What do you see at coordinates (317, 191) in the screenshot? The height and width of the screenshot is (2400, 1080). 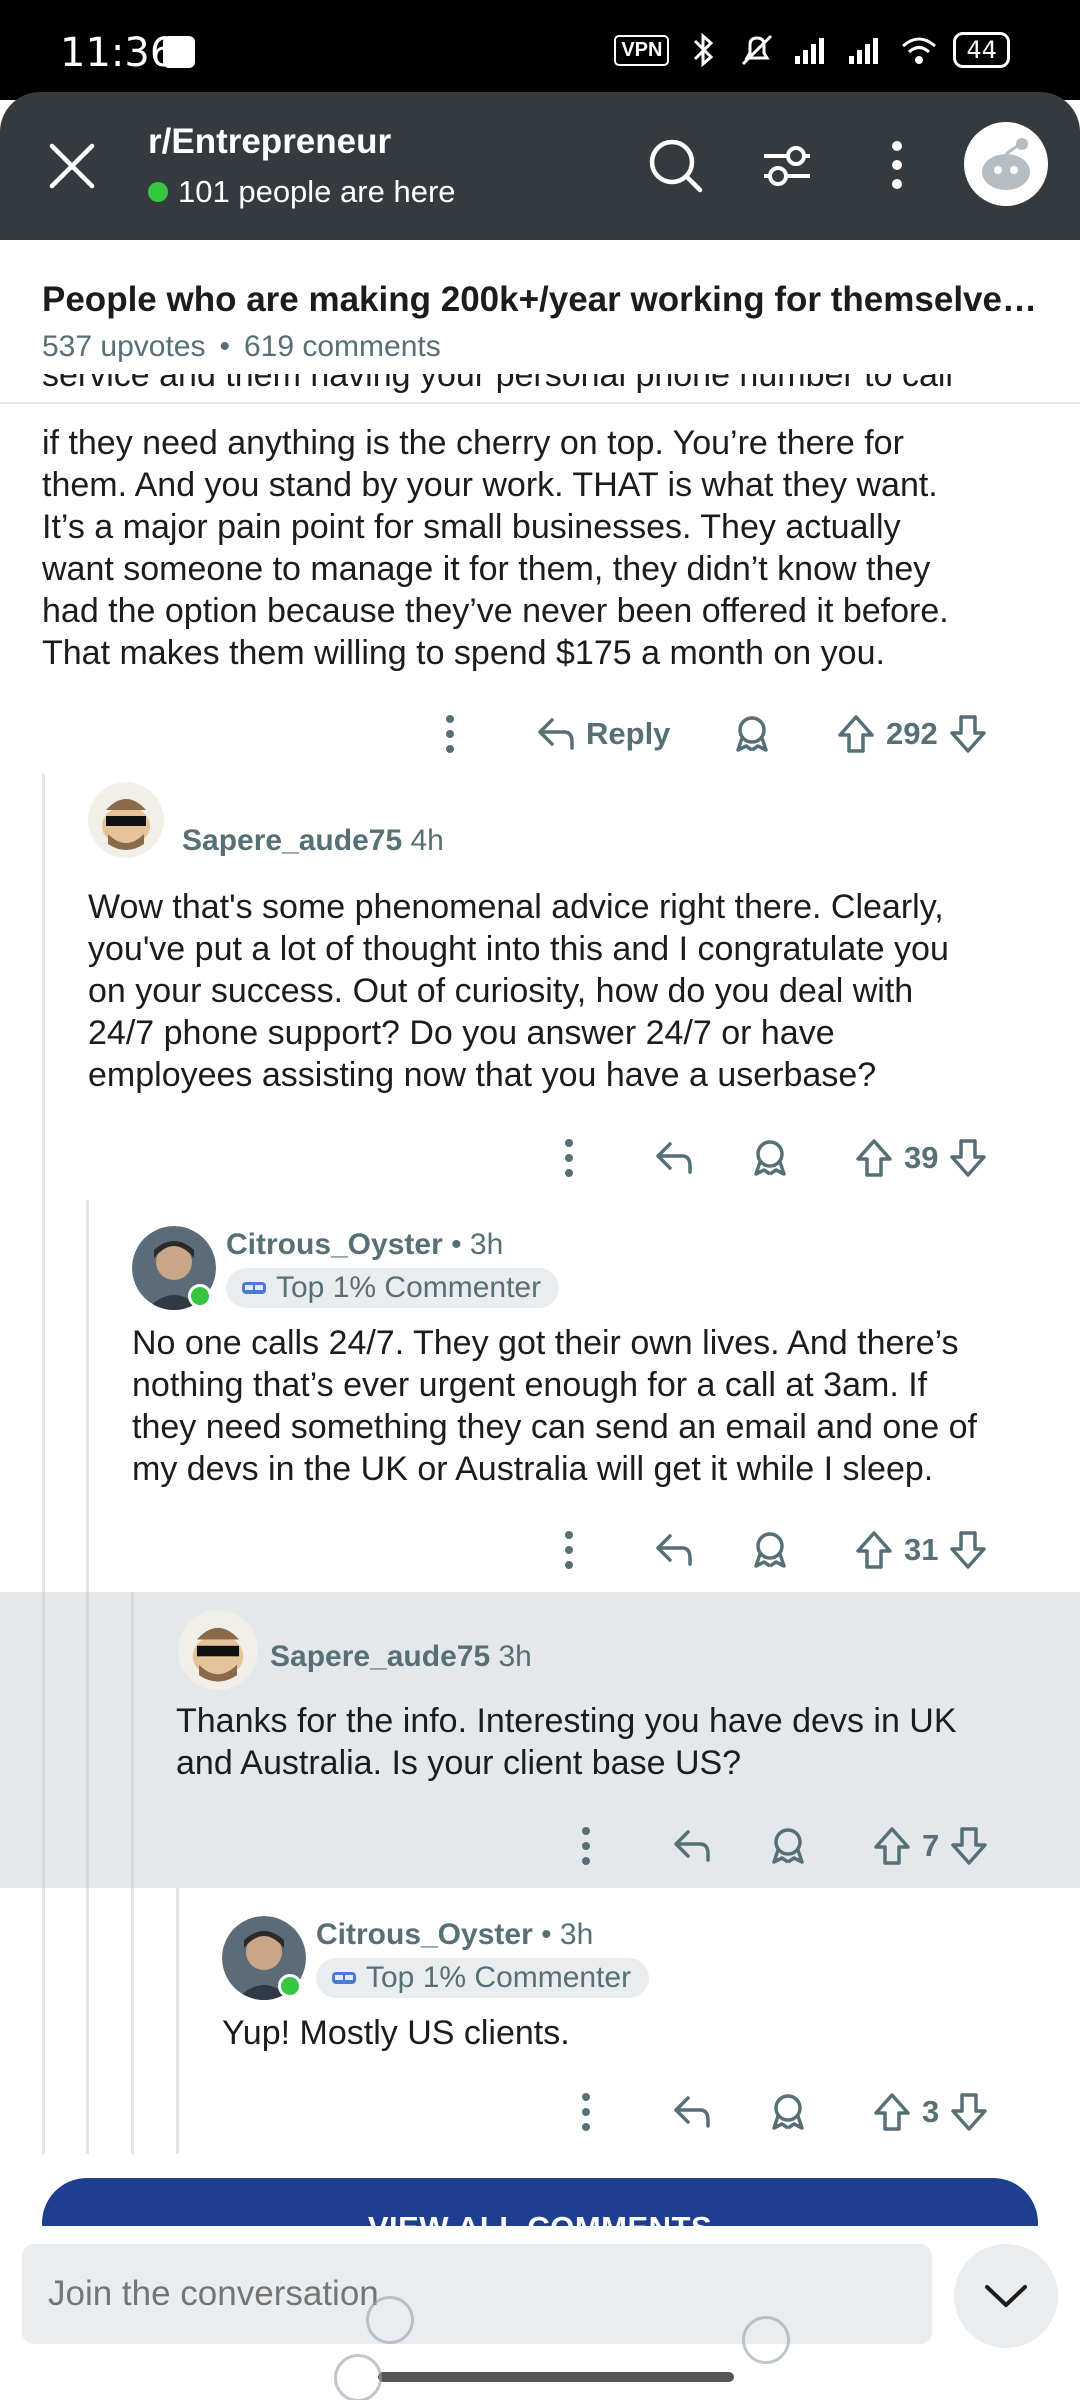 I see `online-count-text: 101 people are here` at bounding box center [317, 191].